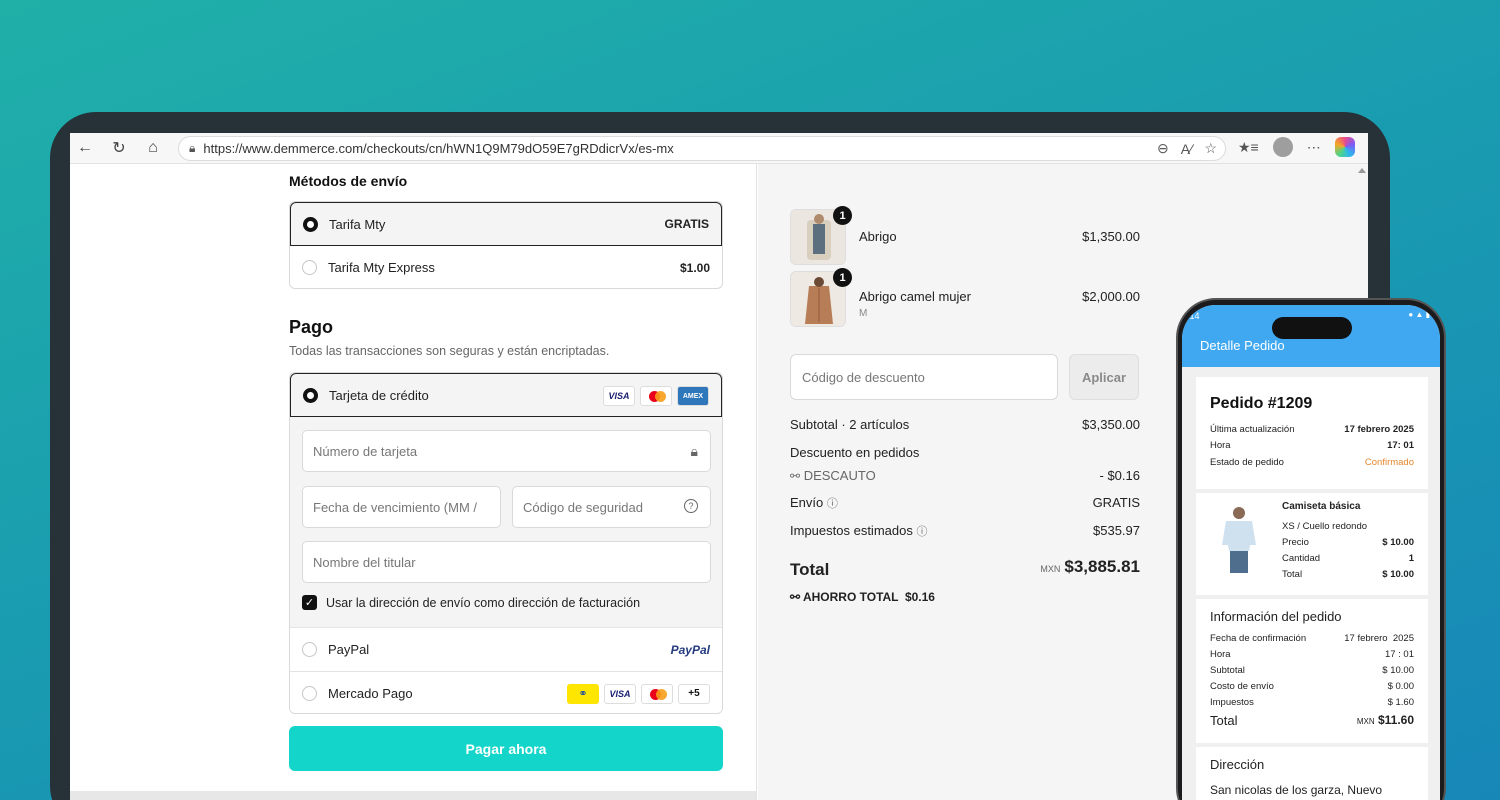  I want to click on time-label: Hora, so click(1220, 445).